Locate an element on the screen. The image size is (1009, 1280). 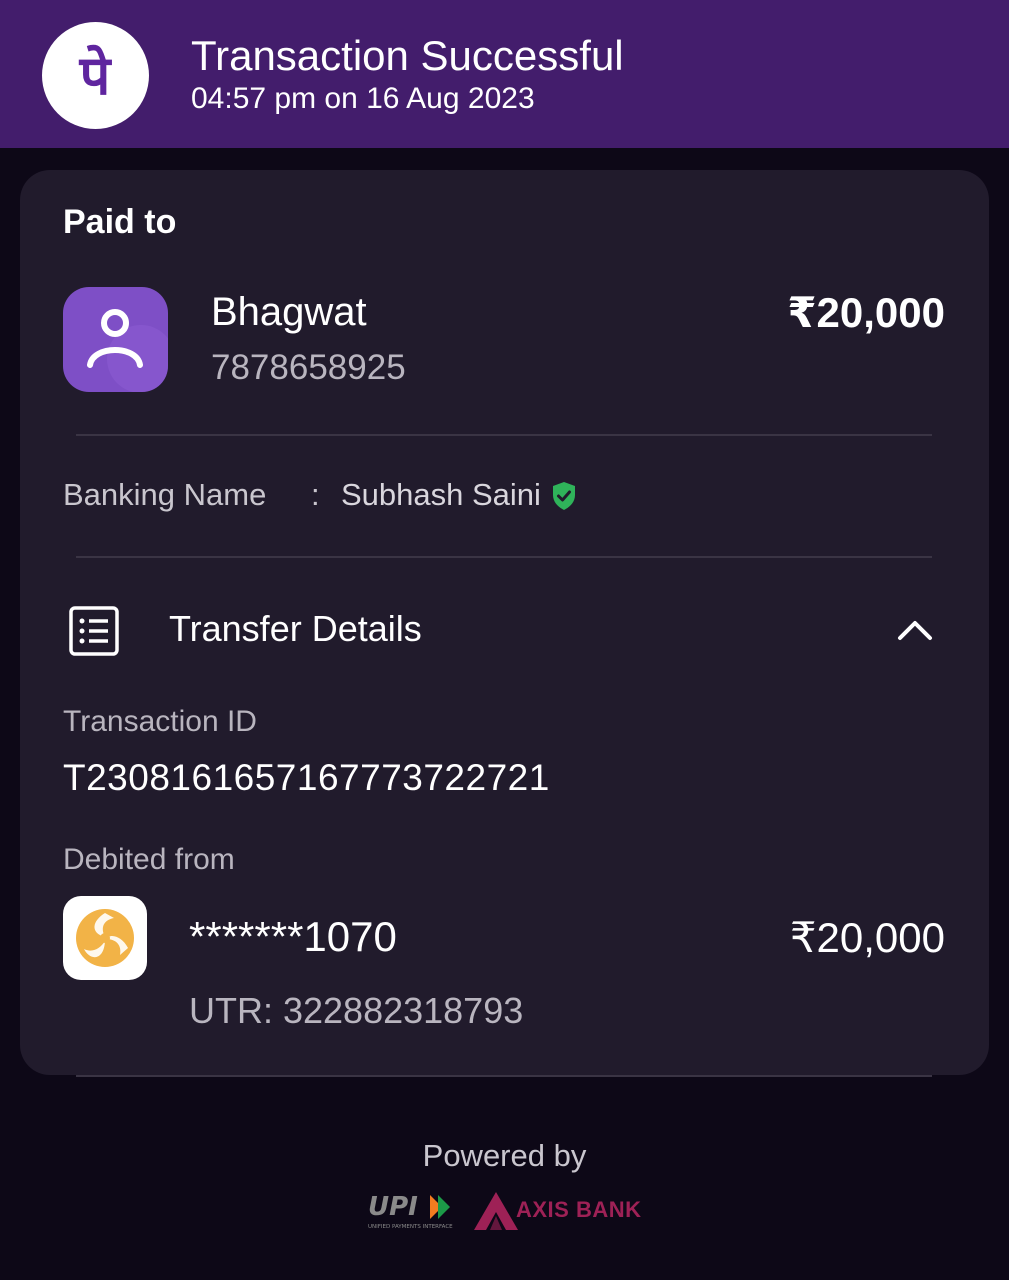
person-icon is located at coordinates (115, 339).